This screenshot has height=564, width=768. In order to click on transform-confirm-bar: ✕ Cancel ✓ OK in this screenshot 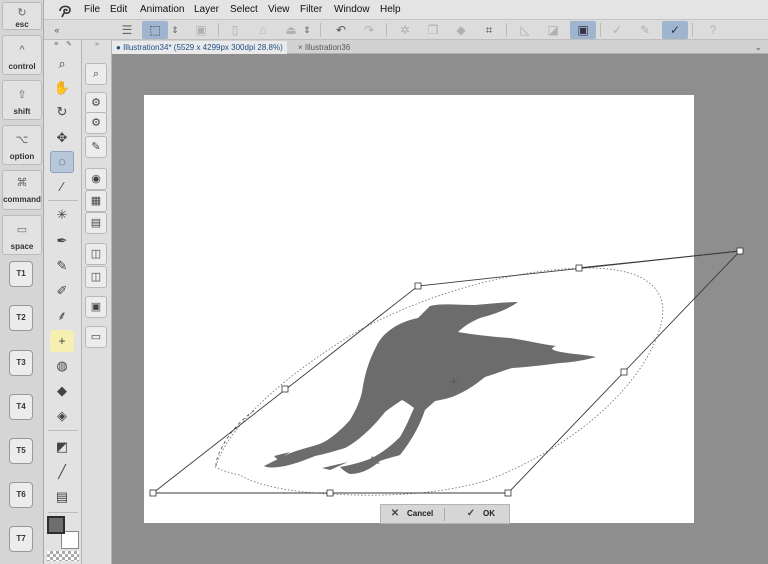, I will do `click(445, 514)`.